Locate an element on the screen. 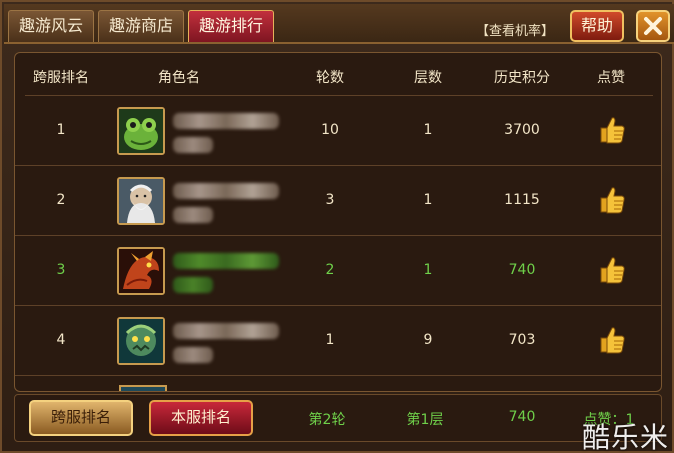 Image resolution: width=674 pixels, height=453 pixels. my-rounds: 第2轮 is located at coordinates (327, 420).